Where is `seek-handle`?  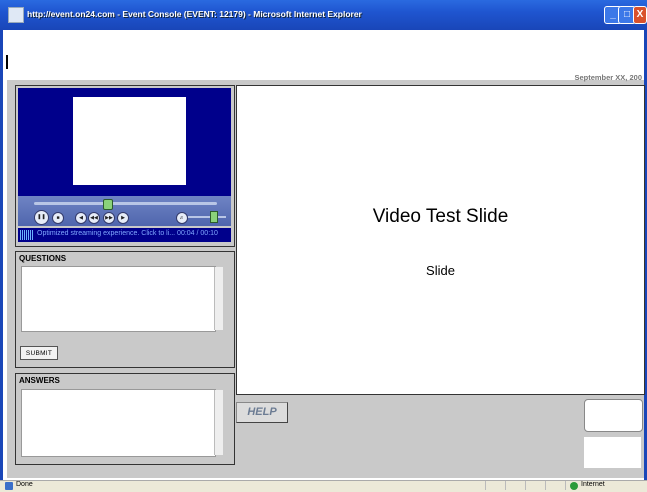 seek-handle is located at coordinates (108, 204).